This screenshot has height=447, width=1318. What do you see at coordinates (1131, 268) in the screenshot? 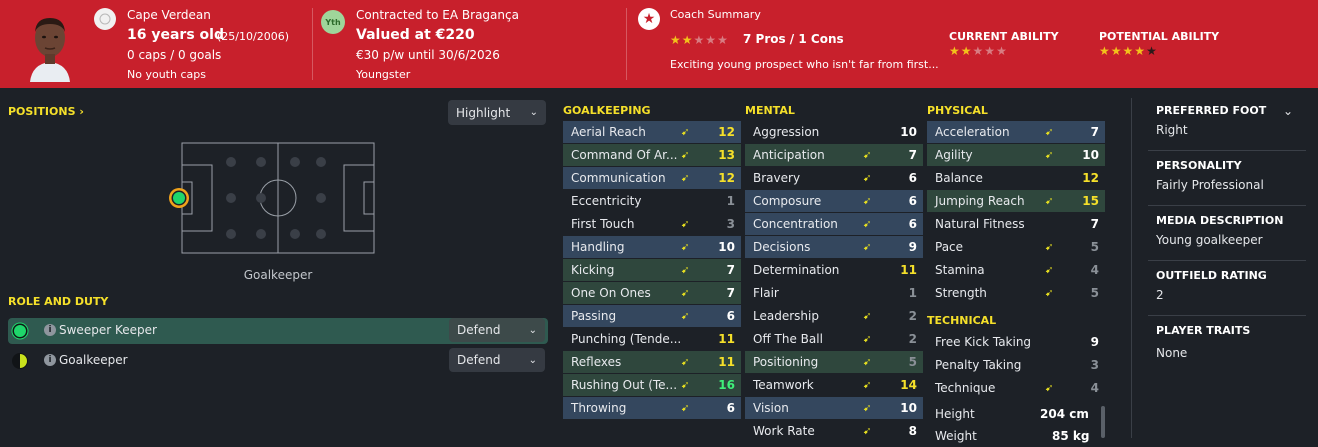
I see `panel-divider` at bounding box center [1131, 268].